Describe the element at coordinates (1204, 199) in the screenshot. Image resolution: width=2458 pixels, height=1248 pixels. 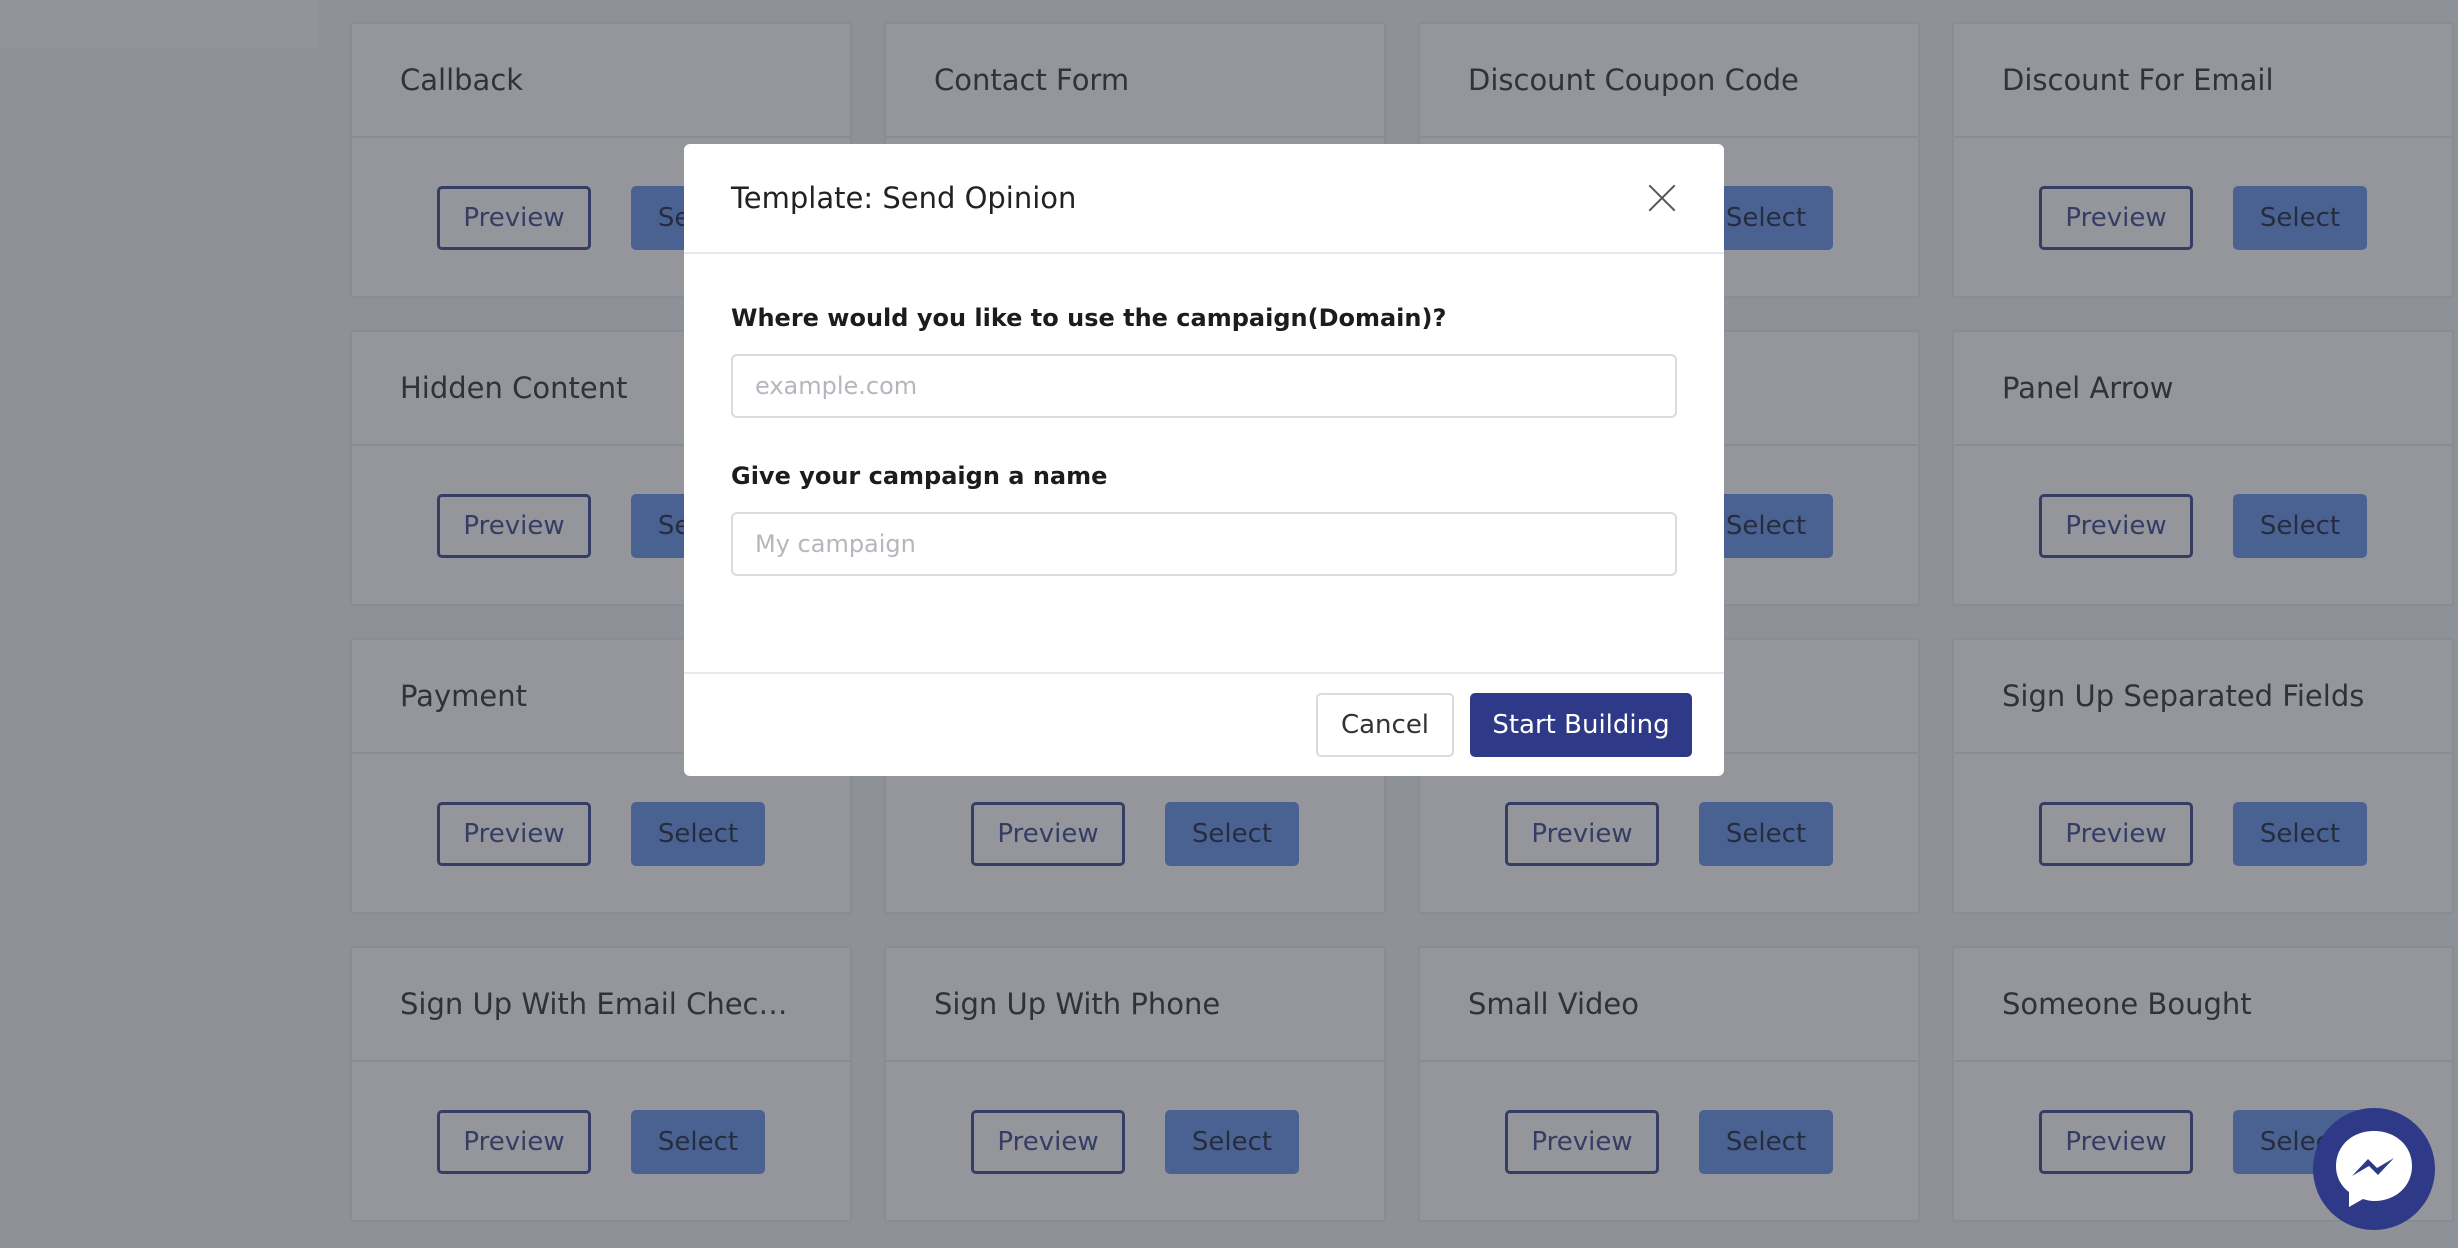
I see `modal-header: Template: Send Opinion` at that location.